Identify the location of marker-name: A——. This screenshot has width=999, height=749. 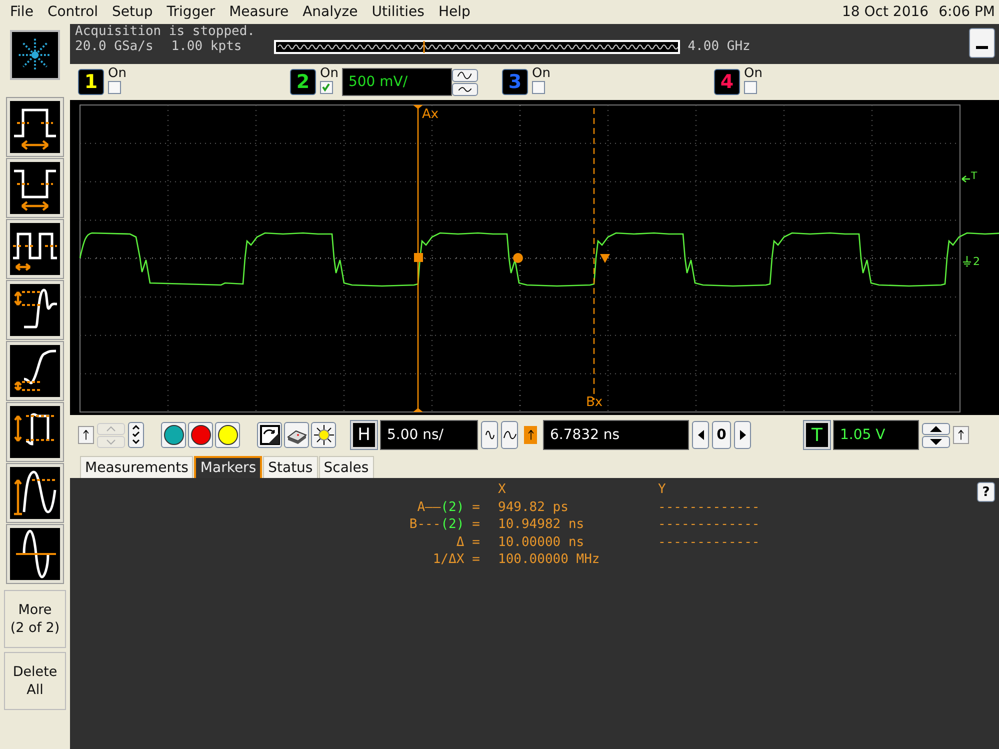
(429, 507).